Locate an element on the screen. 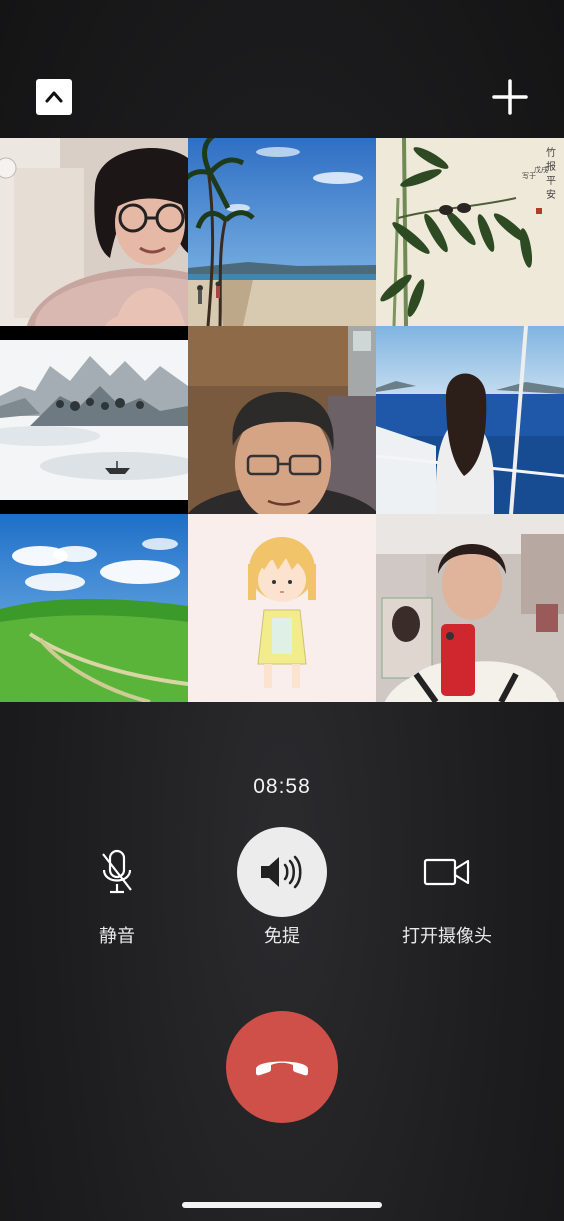 This screenshot has height=1221, width=564. phone-hangup-icon is located at coordinates (282, 1068).